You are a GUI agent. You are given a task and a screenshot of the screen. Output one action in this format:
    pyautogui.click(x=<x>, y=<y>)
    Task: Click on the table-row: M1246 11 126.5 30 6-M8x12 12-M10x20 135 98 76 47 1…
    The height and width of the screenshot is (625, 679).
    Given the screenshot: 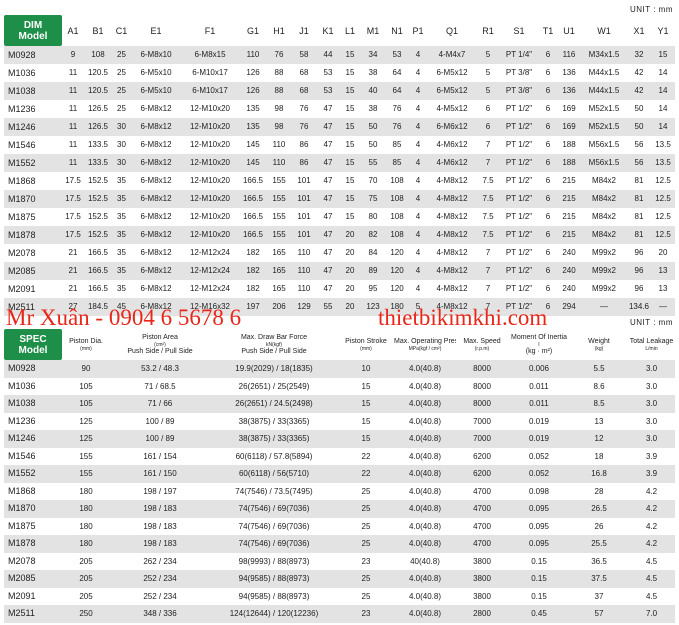 What is the action you would take?
    pyautogui.click(x=339, y=127)
    